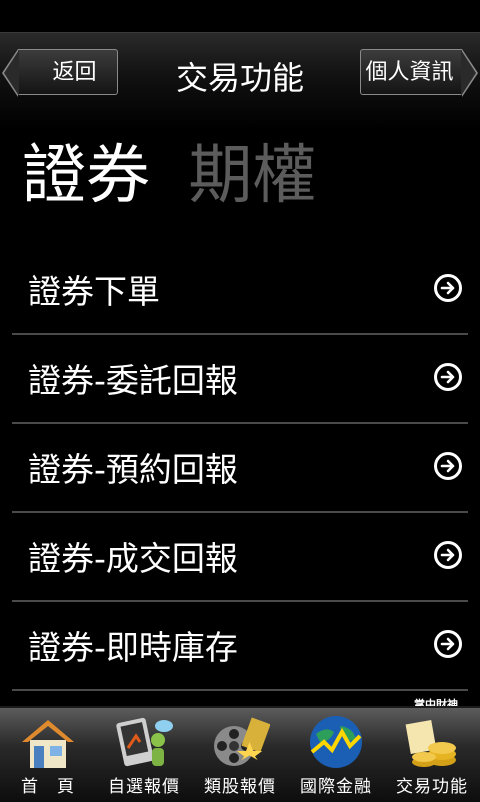 This screenshot has width=480, height=802. What do you see at coordinates (240, 557) in the screenshot?
I see `menu-item-deal-report: 證券-成交回報` at bounding box center [240, 557].